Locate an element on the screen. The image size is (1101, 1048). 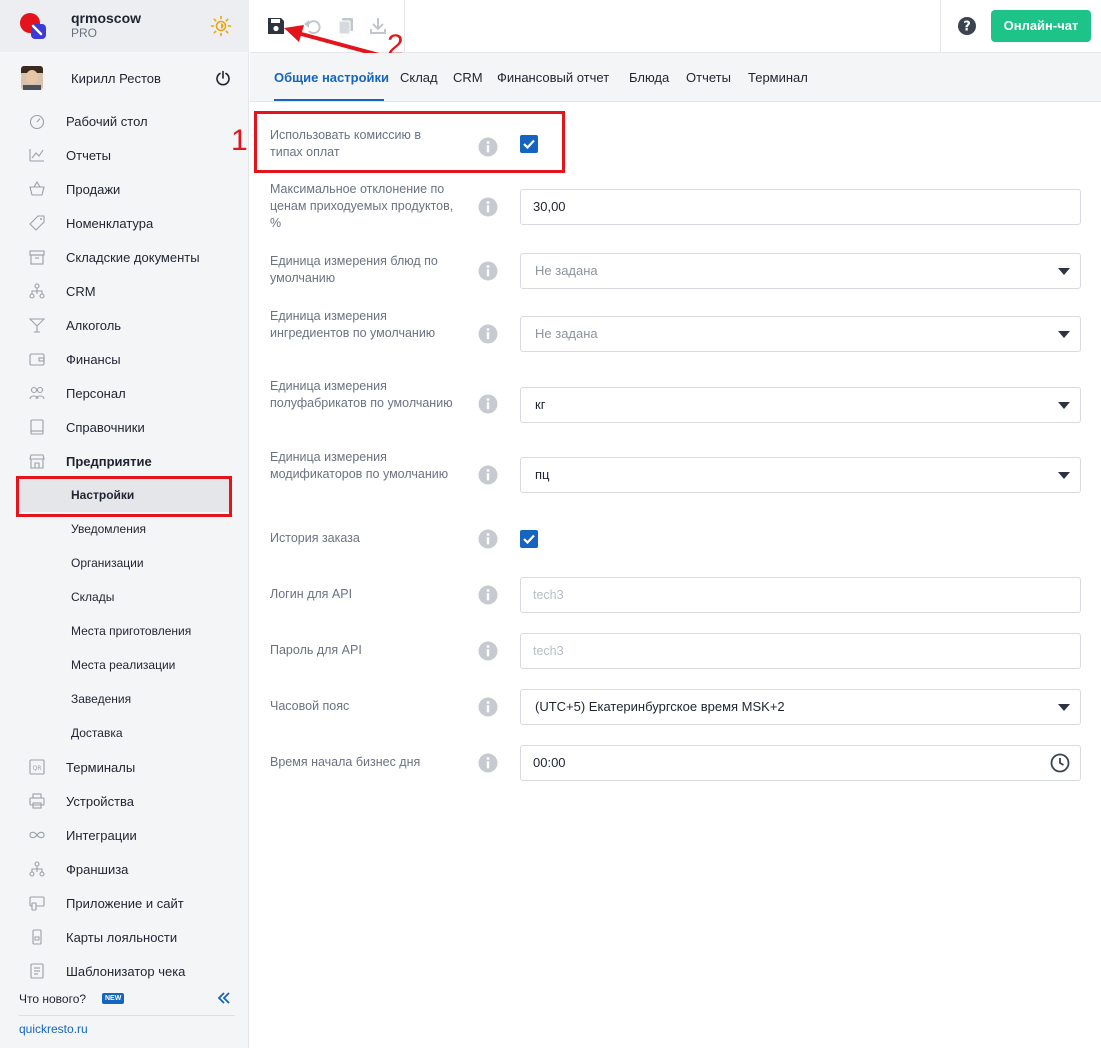
sidebar-item-label: Шаблонизатор чека is located at coordinates (126, 971).